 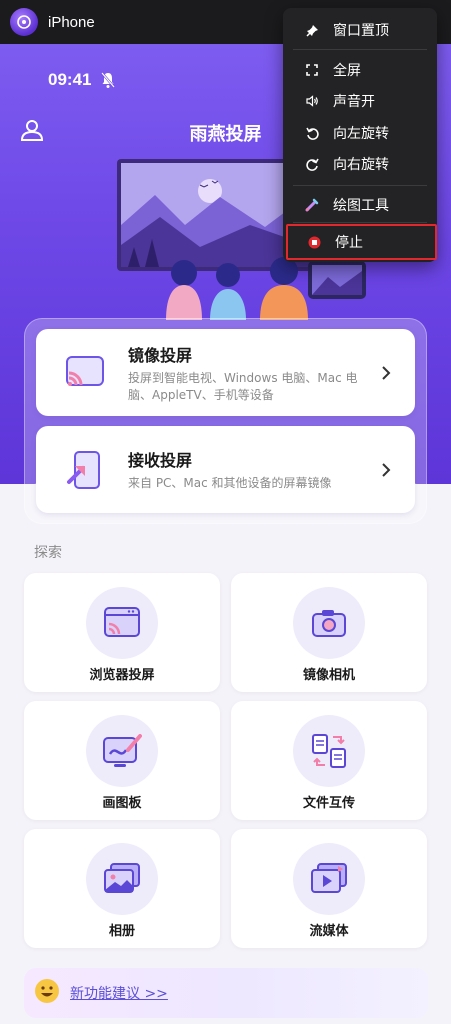 What do you see at coordinates (160, 460) in the screenshot?
I see `receive-cast-title: 接收投屏` at bounding box center [160, 460].